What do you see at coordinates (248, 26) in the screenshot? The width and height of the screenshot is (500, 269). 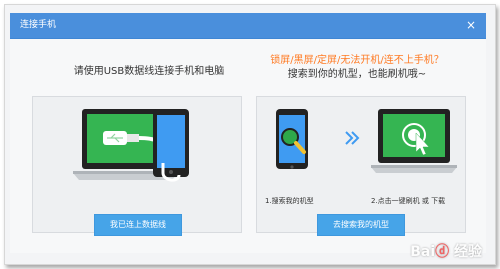 I see `dialog-titlebar: 连接手机 ×` at bounding box center [248, 26].